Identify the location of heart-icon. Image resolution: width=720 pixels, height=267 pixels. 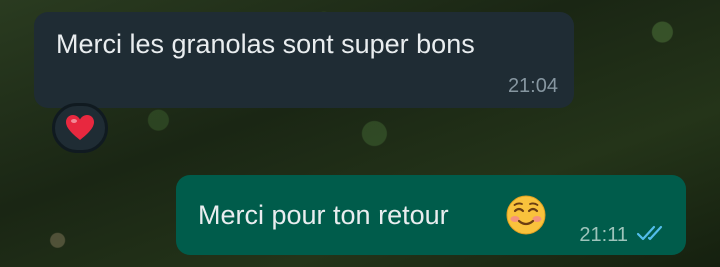
(80, 127).